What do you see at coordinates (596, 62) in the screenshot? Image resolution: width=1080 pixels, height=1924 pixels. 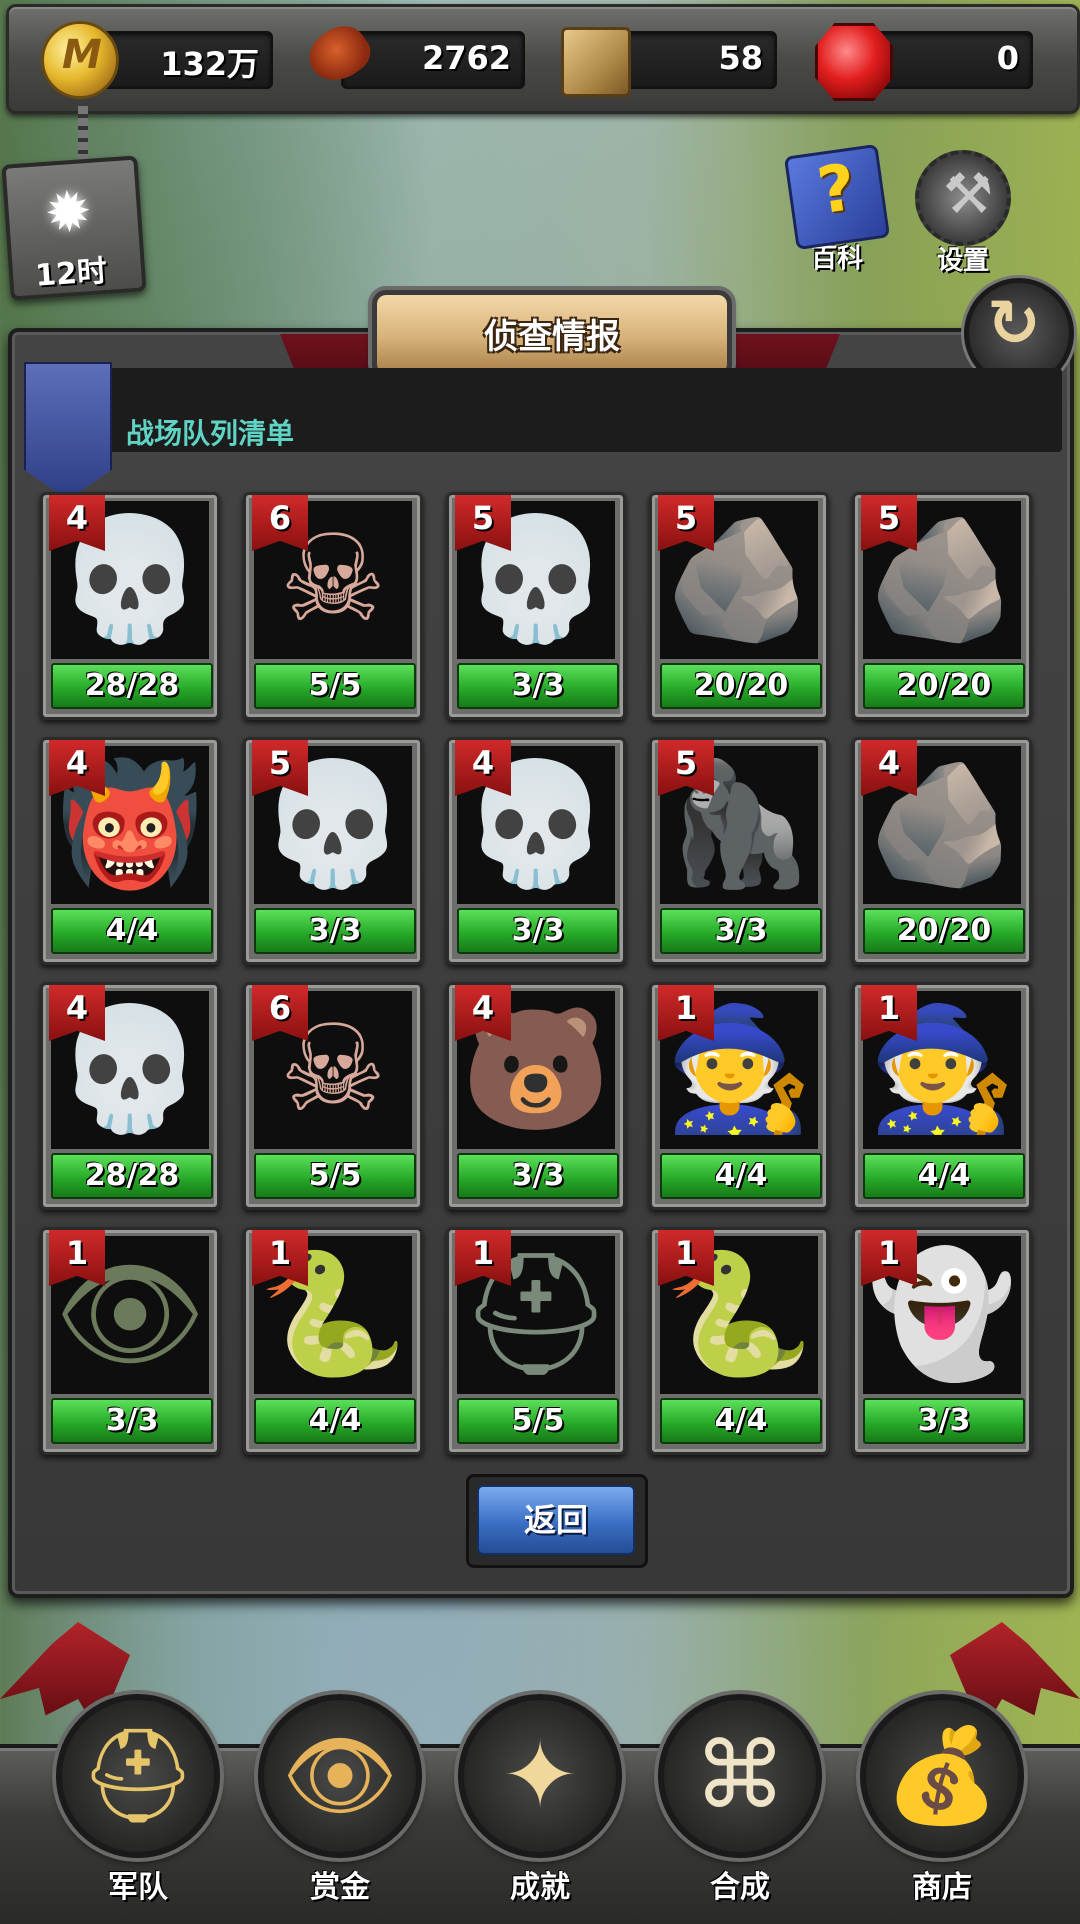 I see `wood-crate-icon` at bounding box center [596, 62].